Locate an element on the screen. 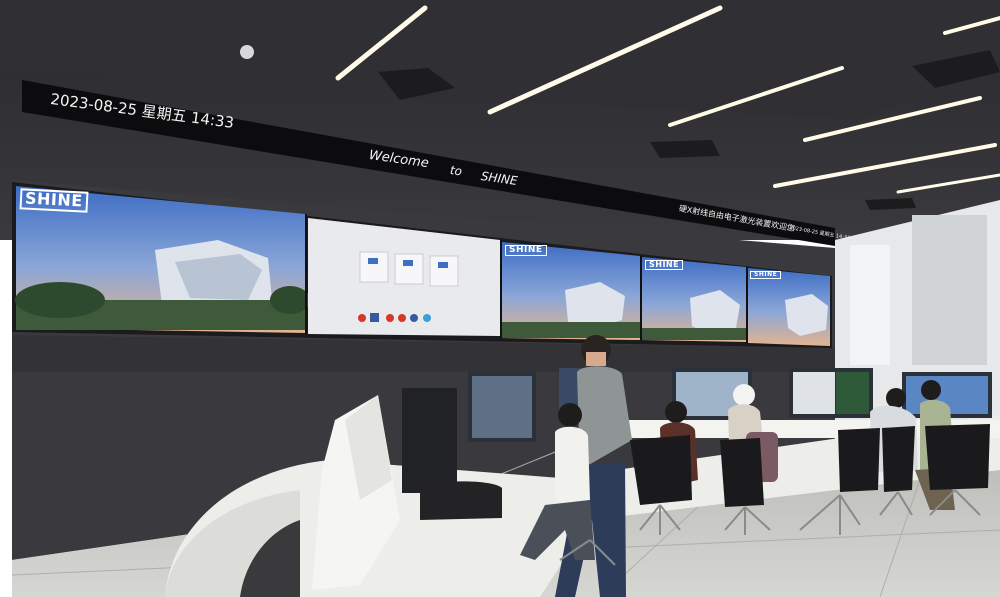 Image resolution: width=1000 pixels, height=597 pixels. perforated-panel is located at coordinates (949, 290).